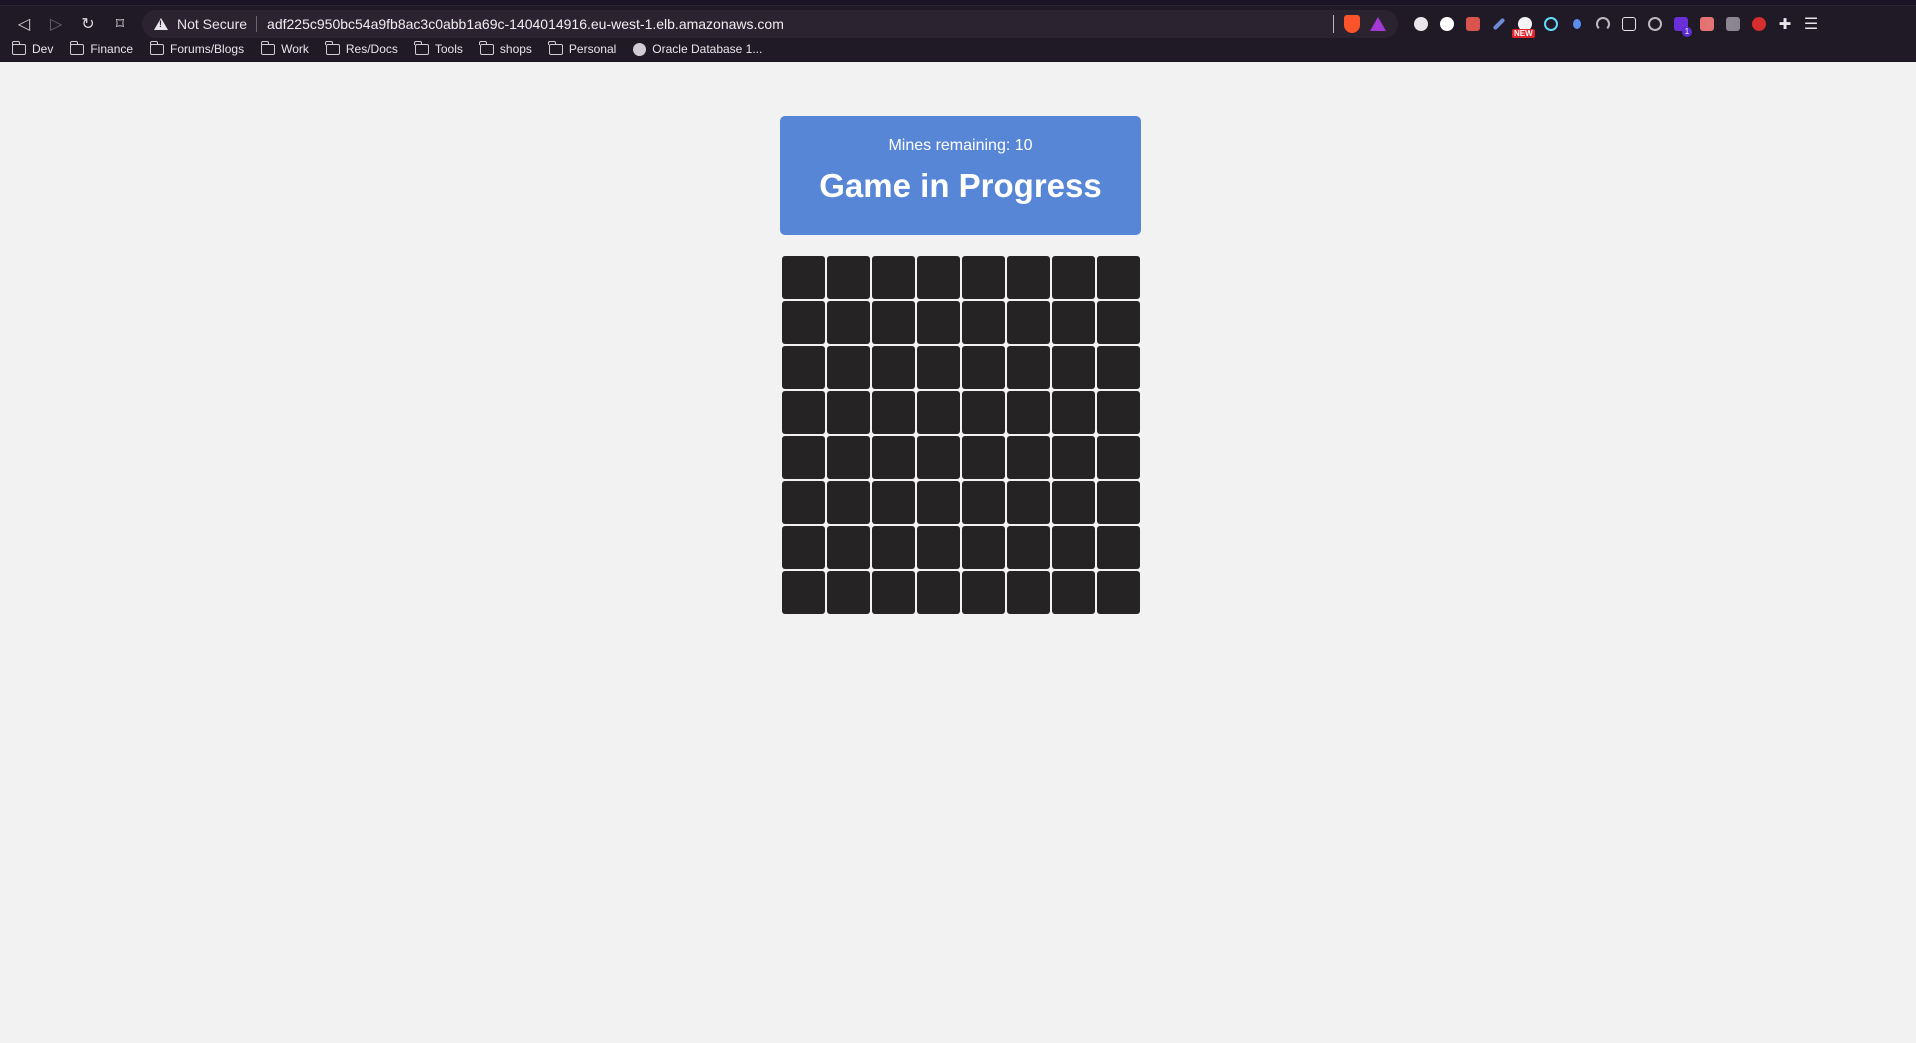  I want to click on bookmark-finance: Finance, so click(101, 48).